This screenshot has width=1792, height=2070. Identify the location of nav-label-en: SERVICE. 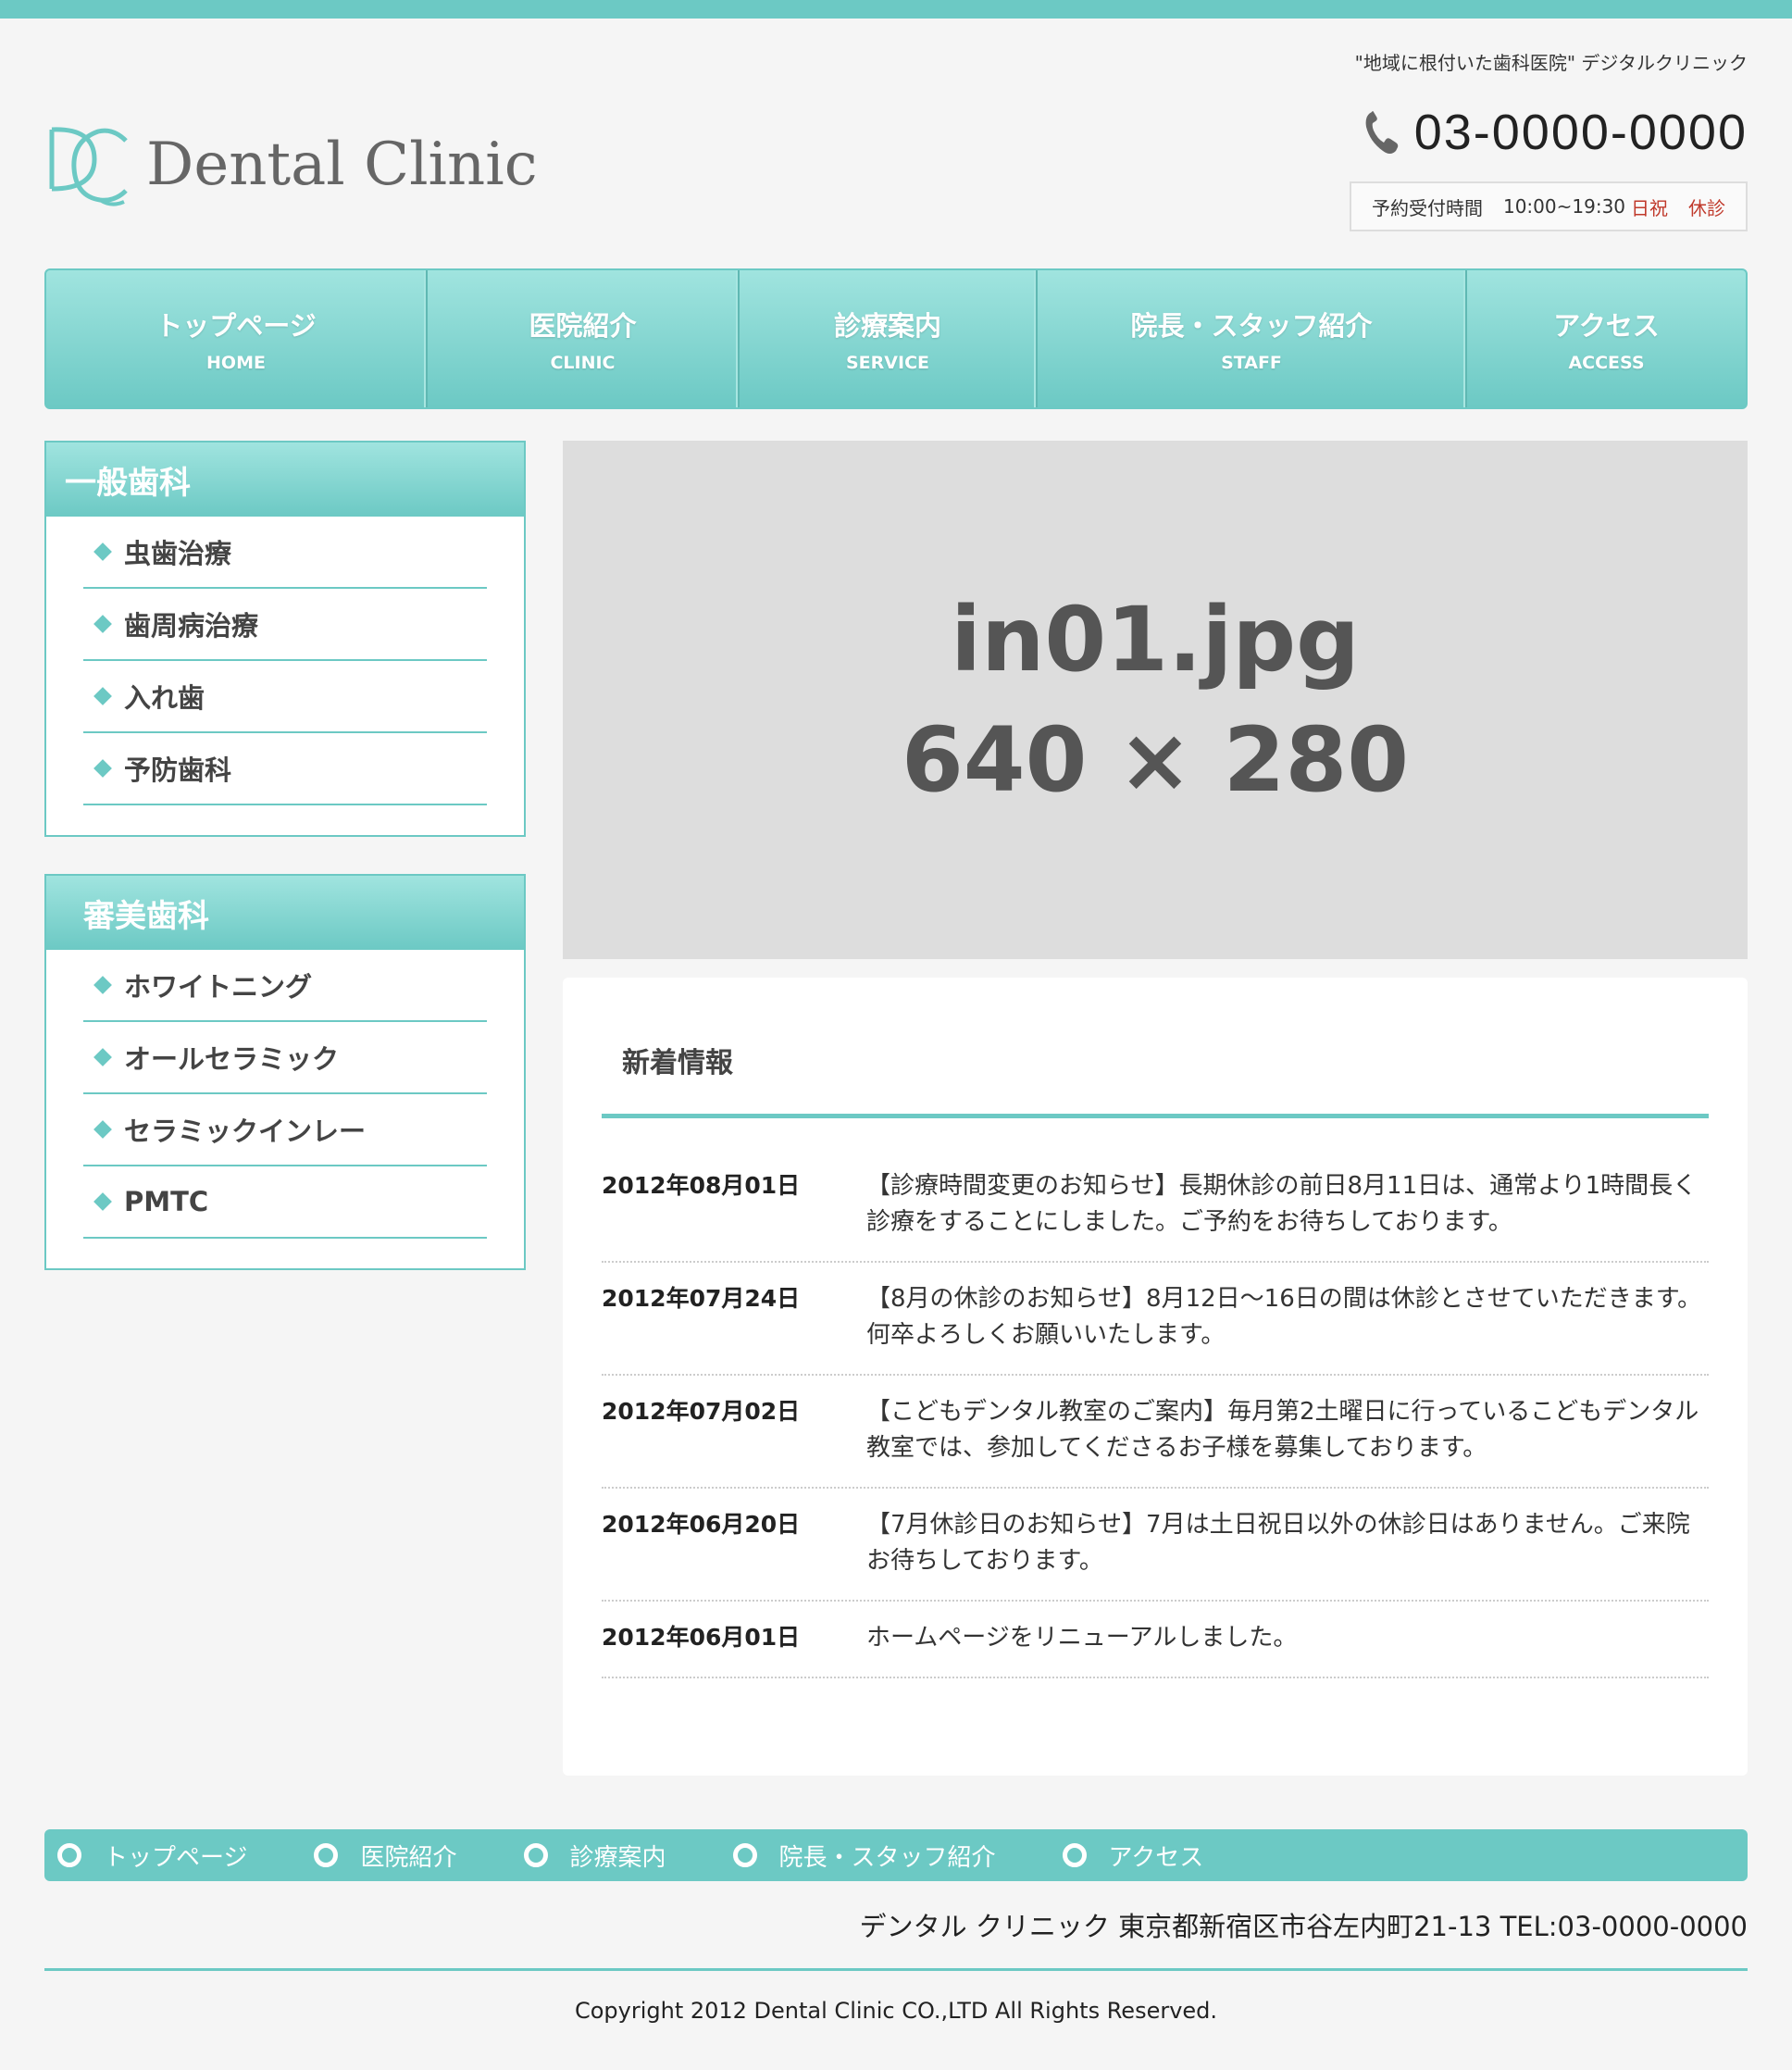
(887, 363).